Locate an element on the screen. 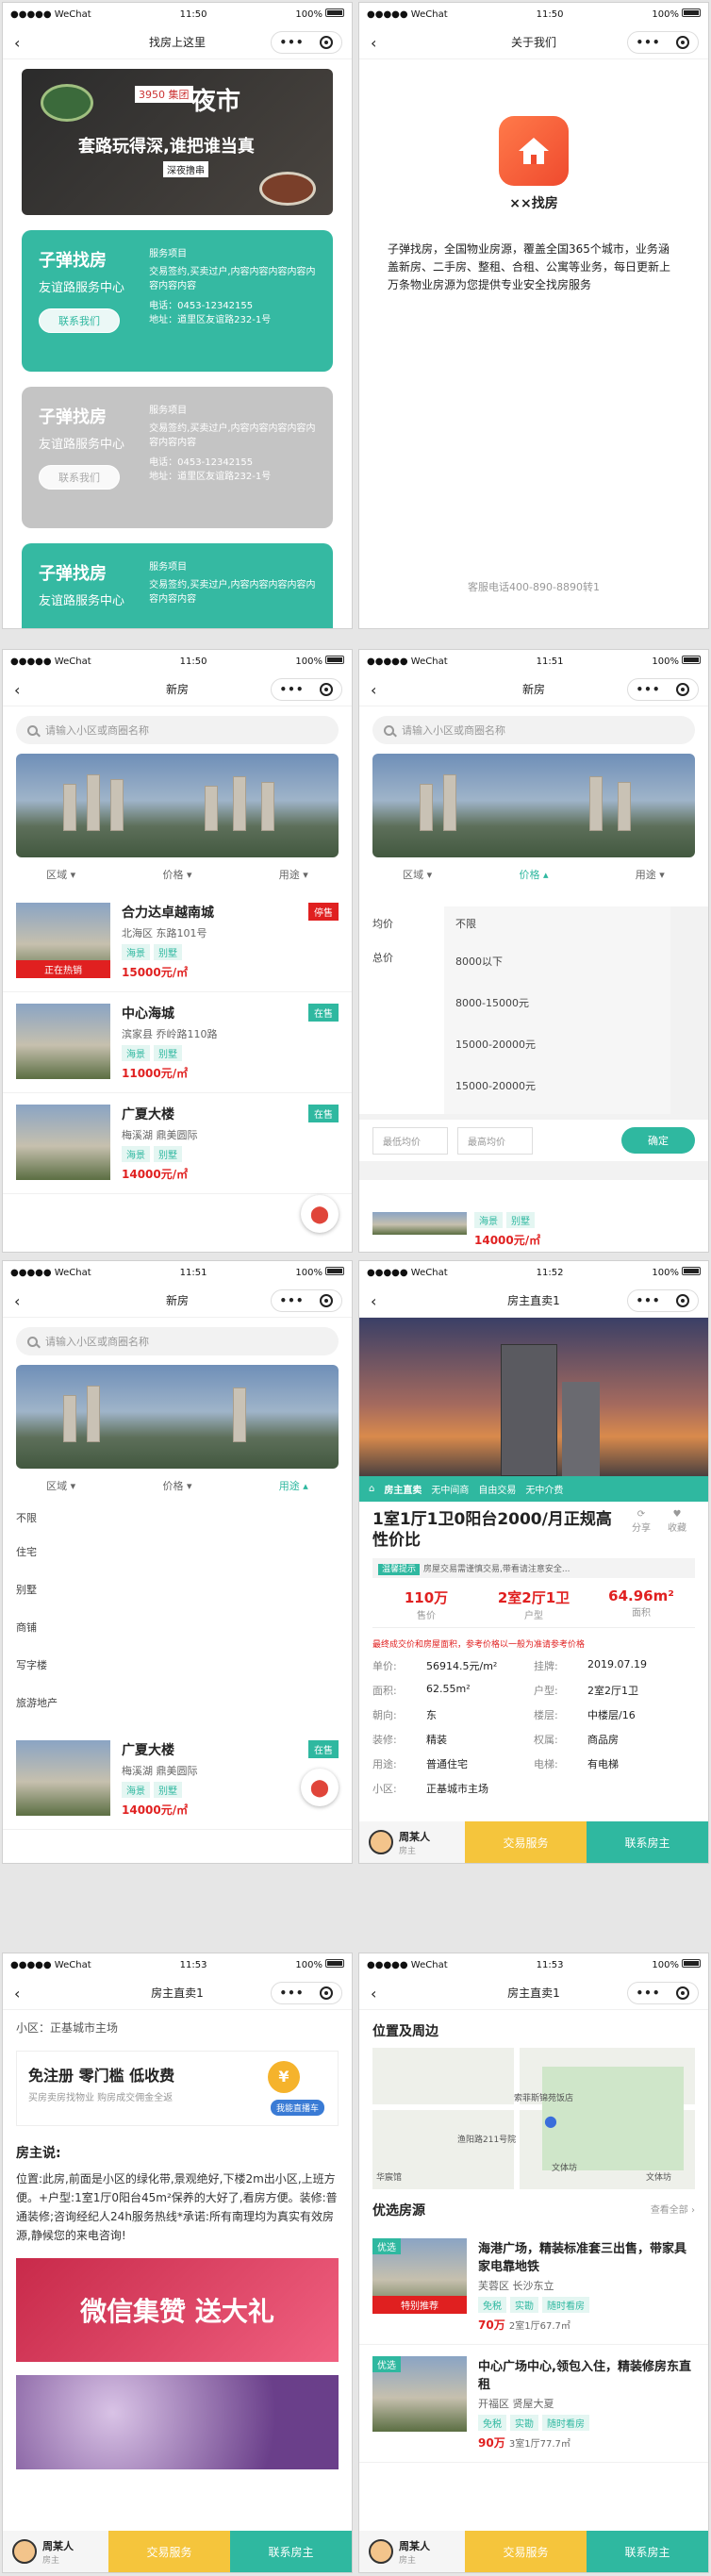 This screenshot has height=2576, width=711. map-label: 文体坊 is located at coordinates (565, 2168).